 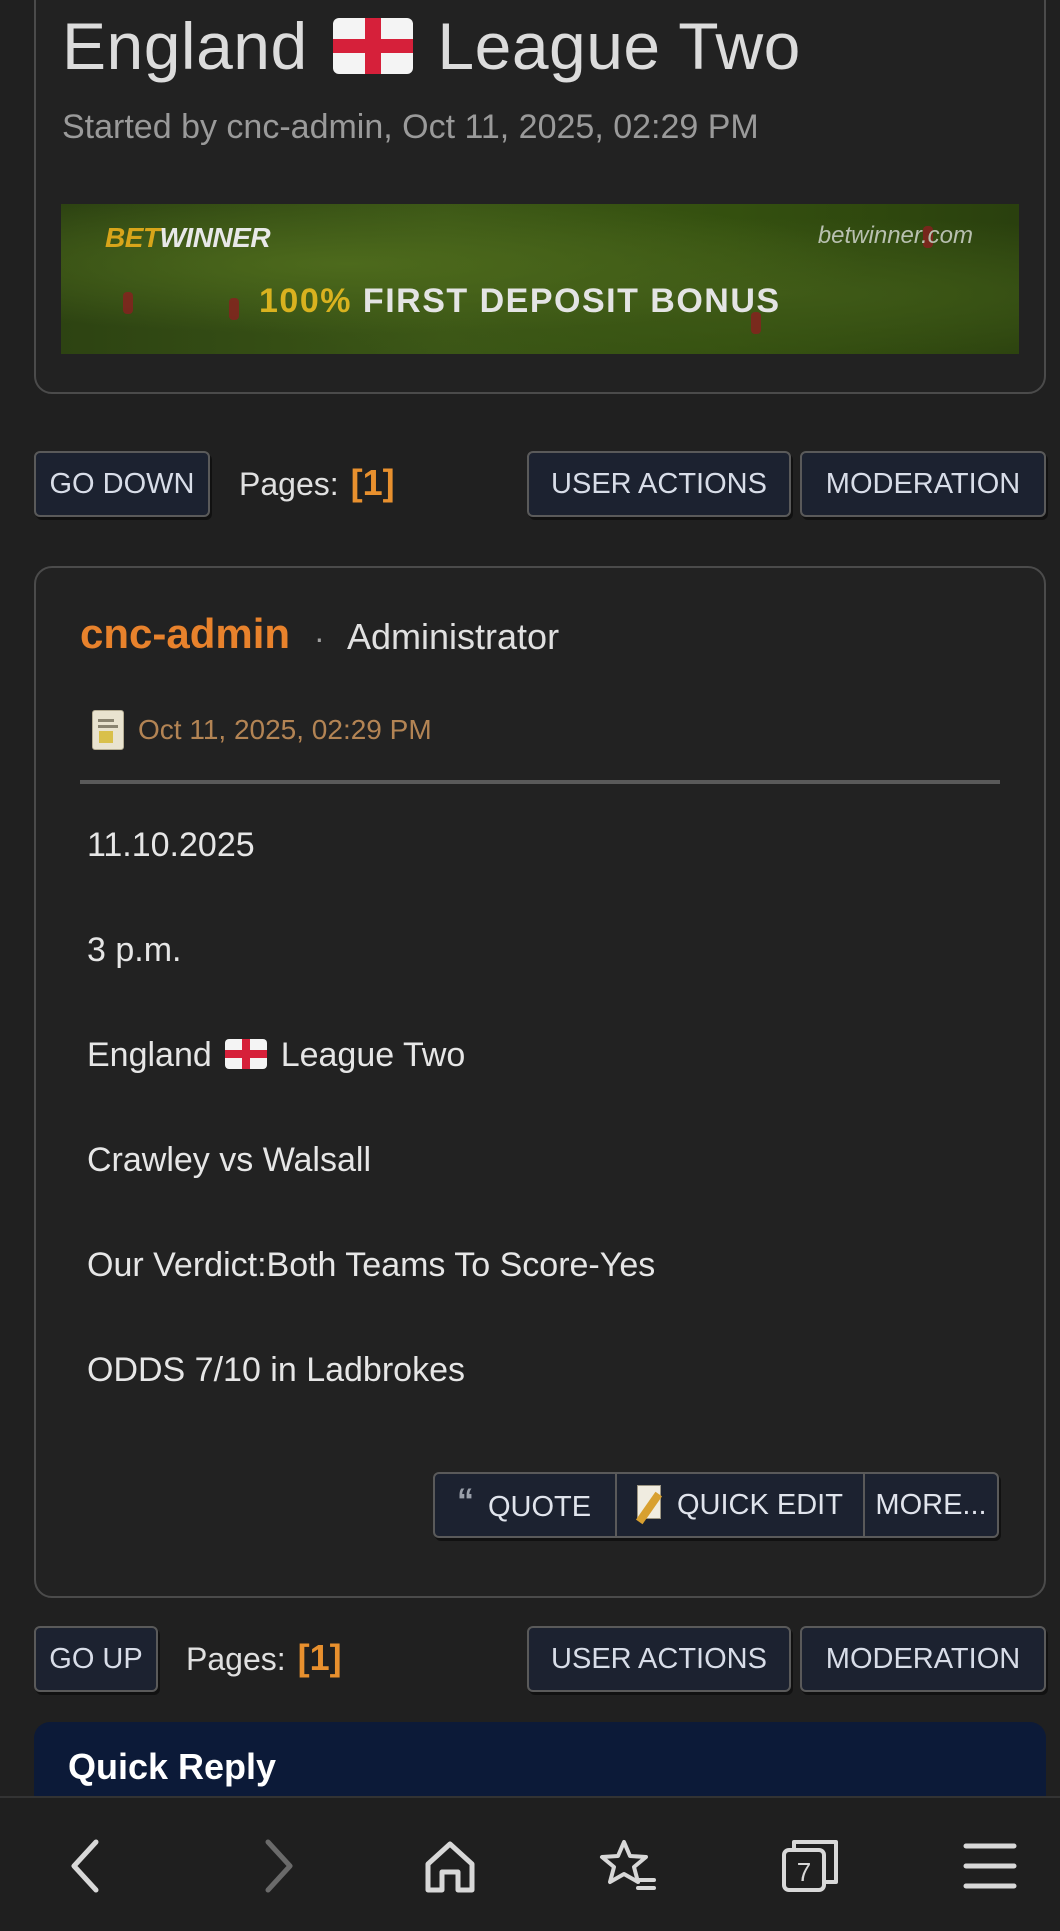 What do you see at coordinates (431, 46) in the screenshot?
I see `topic-title: England League Two` at bounding box center [431, 46].